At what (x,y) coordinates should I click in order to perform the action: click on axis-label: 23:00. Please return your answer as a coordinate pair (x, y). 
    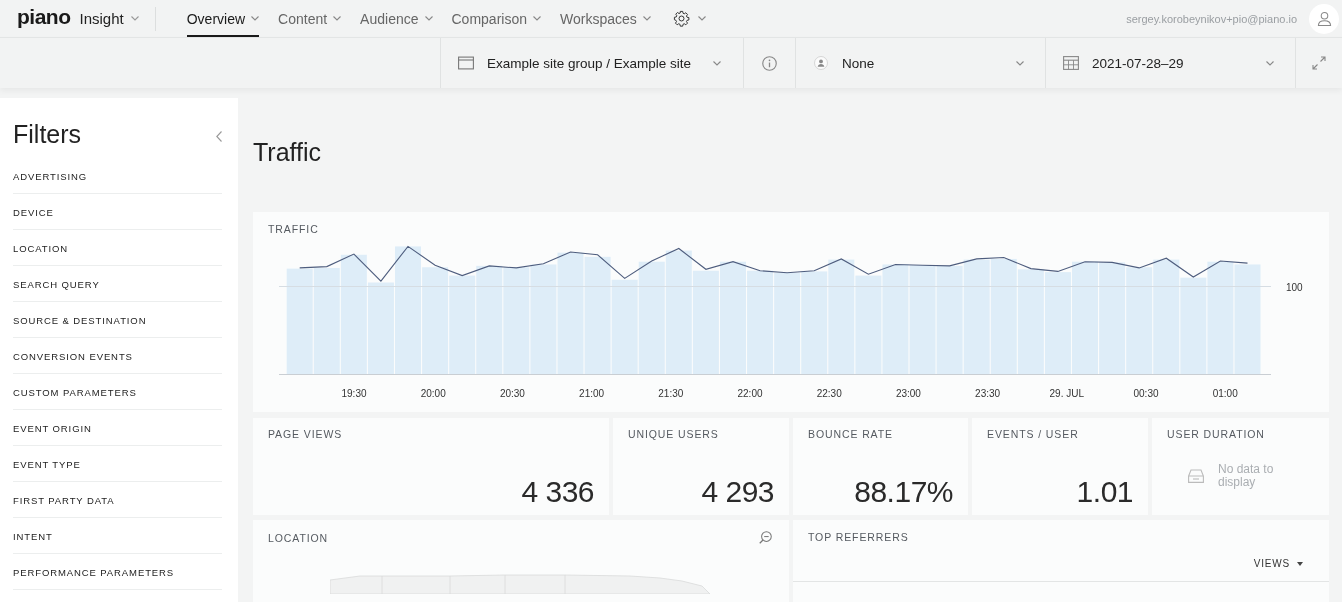
    Looking at the image, I should click on (908, 393).